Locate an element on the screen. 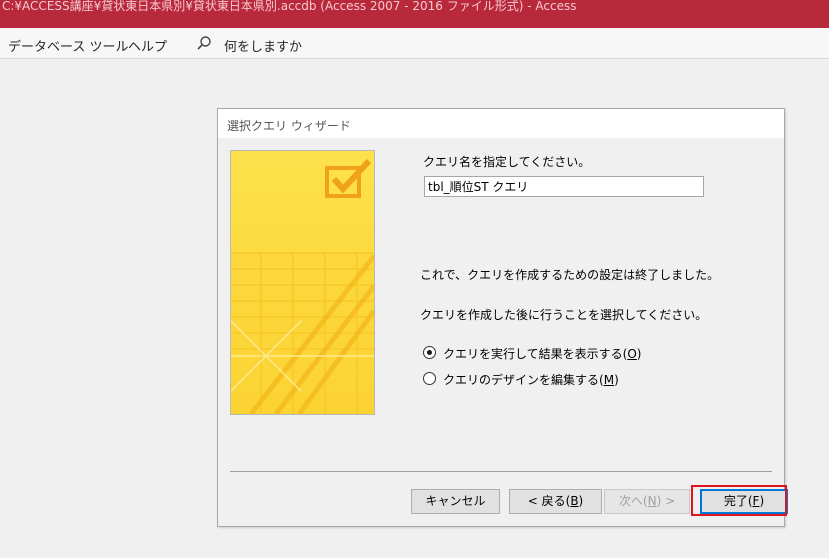 The width and height of the screenshot is (829, 558). wizard-illustration is located at coordinates (302, 282).